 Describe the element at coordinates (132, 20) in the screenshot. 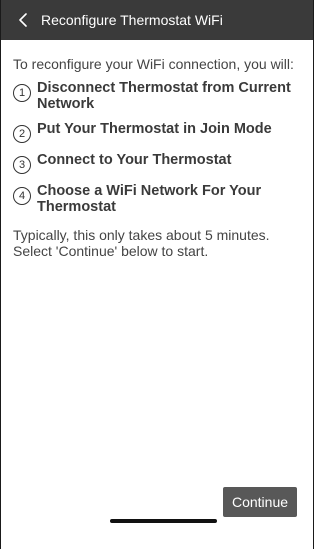

I see `page-title: Reconfigure Thermostat WiFi` at that location.